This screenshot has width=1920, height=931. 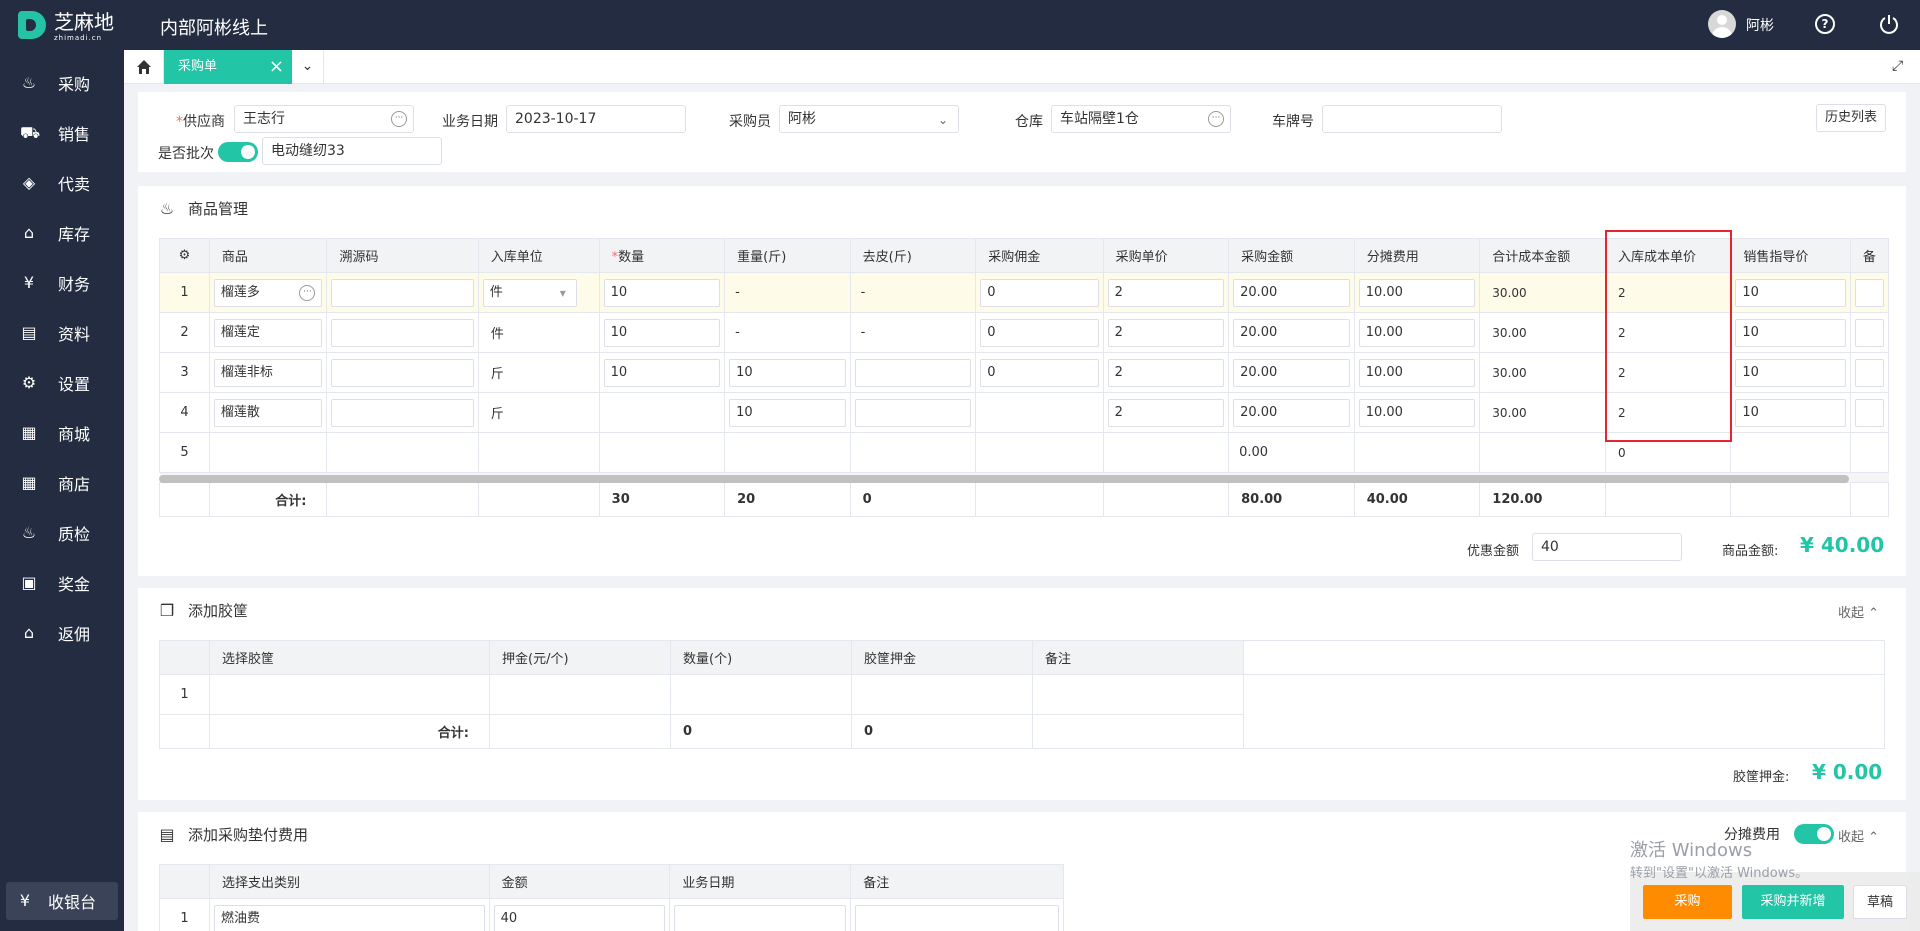 What do you see at coordinates (144, 67) in the screenshot?
I see `home-icon` at bounding box center [144, 67].